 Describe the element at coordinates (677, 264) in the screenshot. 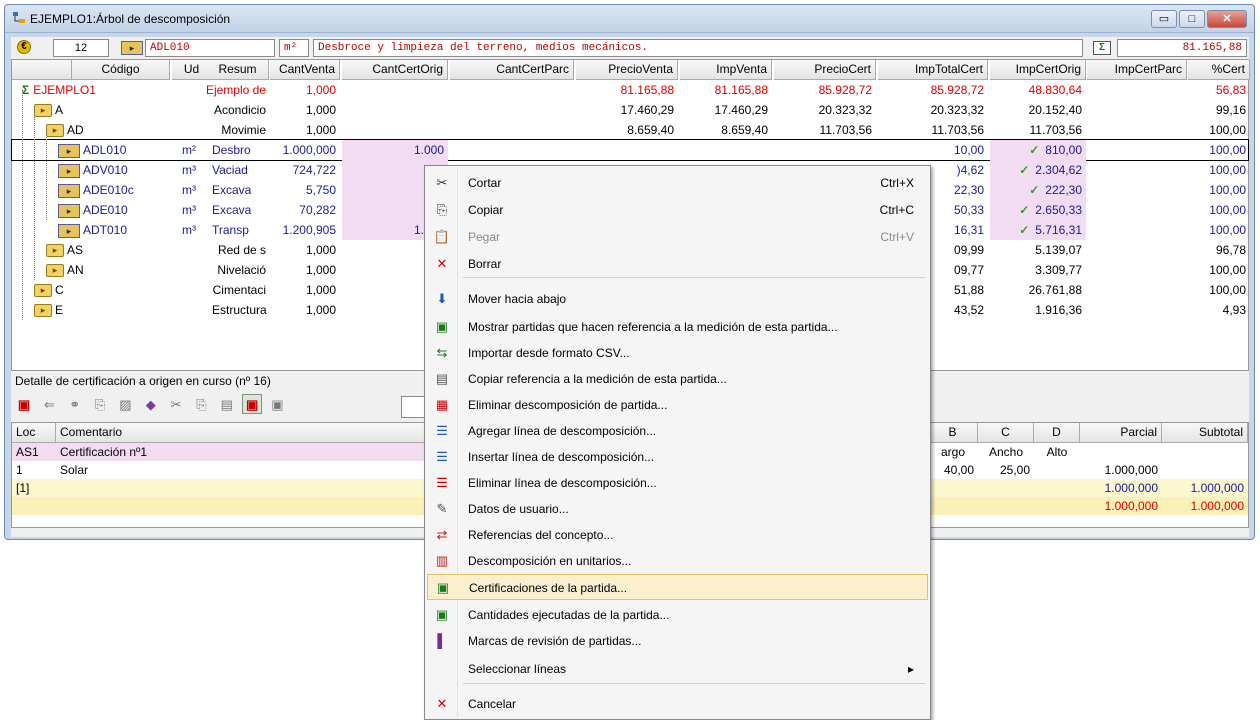

I see `menu-item-delete: ✕ Borrar` at that location.